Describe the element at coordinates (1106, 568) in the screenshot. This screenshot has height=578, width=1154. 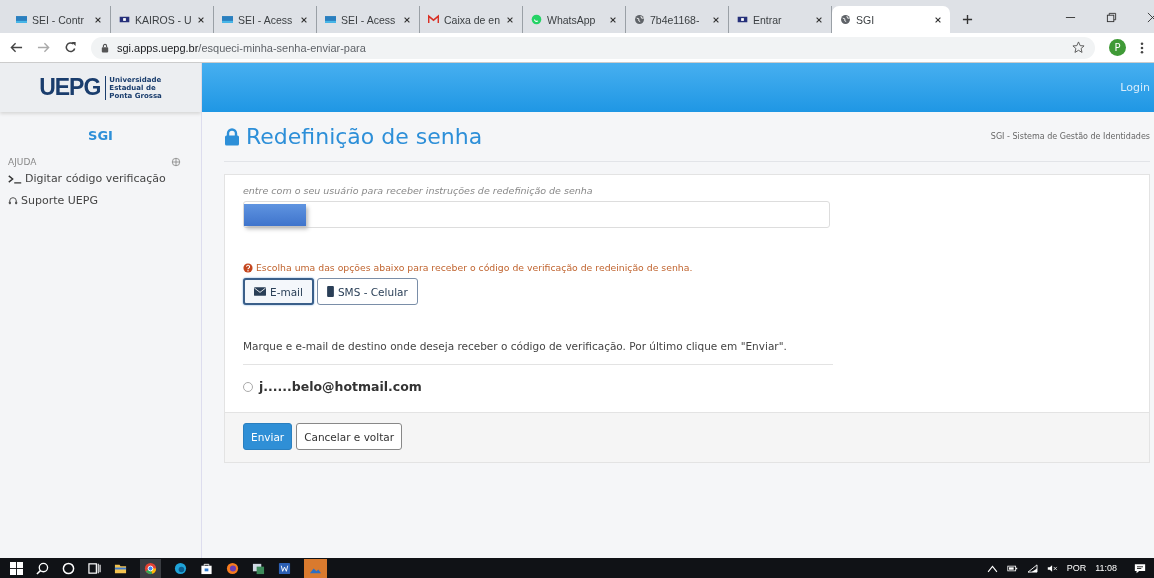
I see `clock: 11:08` at that location.